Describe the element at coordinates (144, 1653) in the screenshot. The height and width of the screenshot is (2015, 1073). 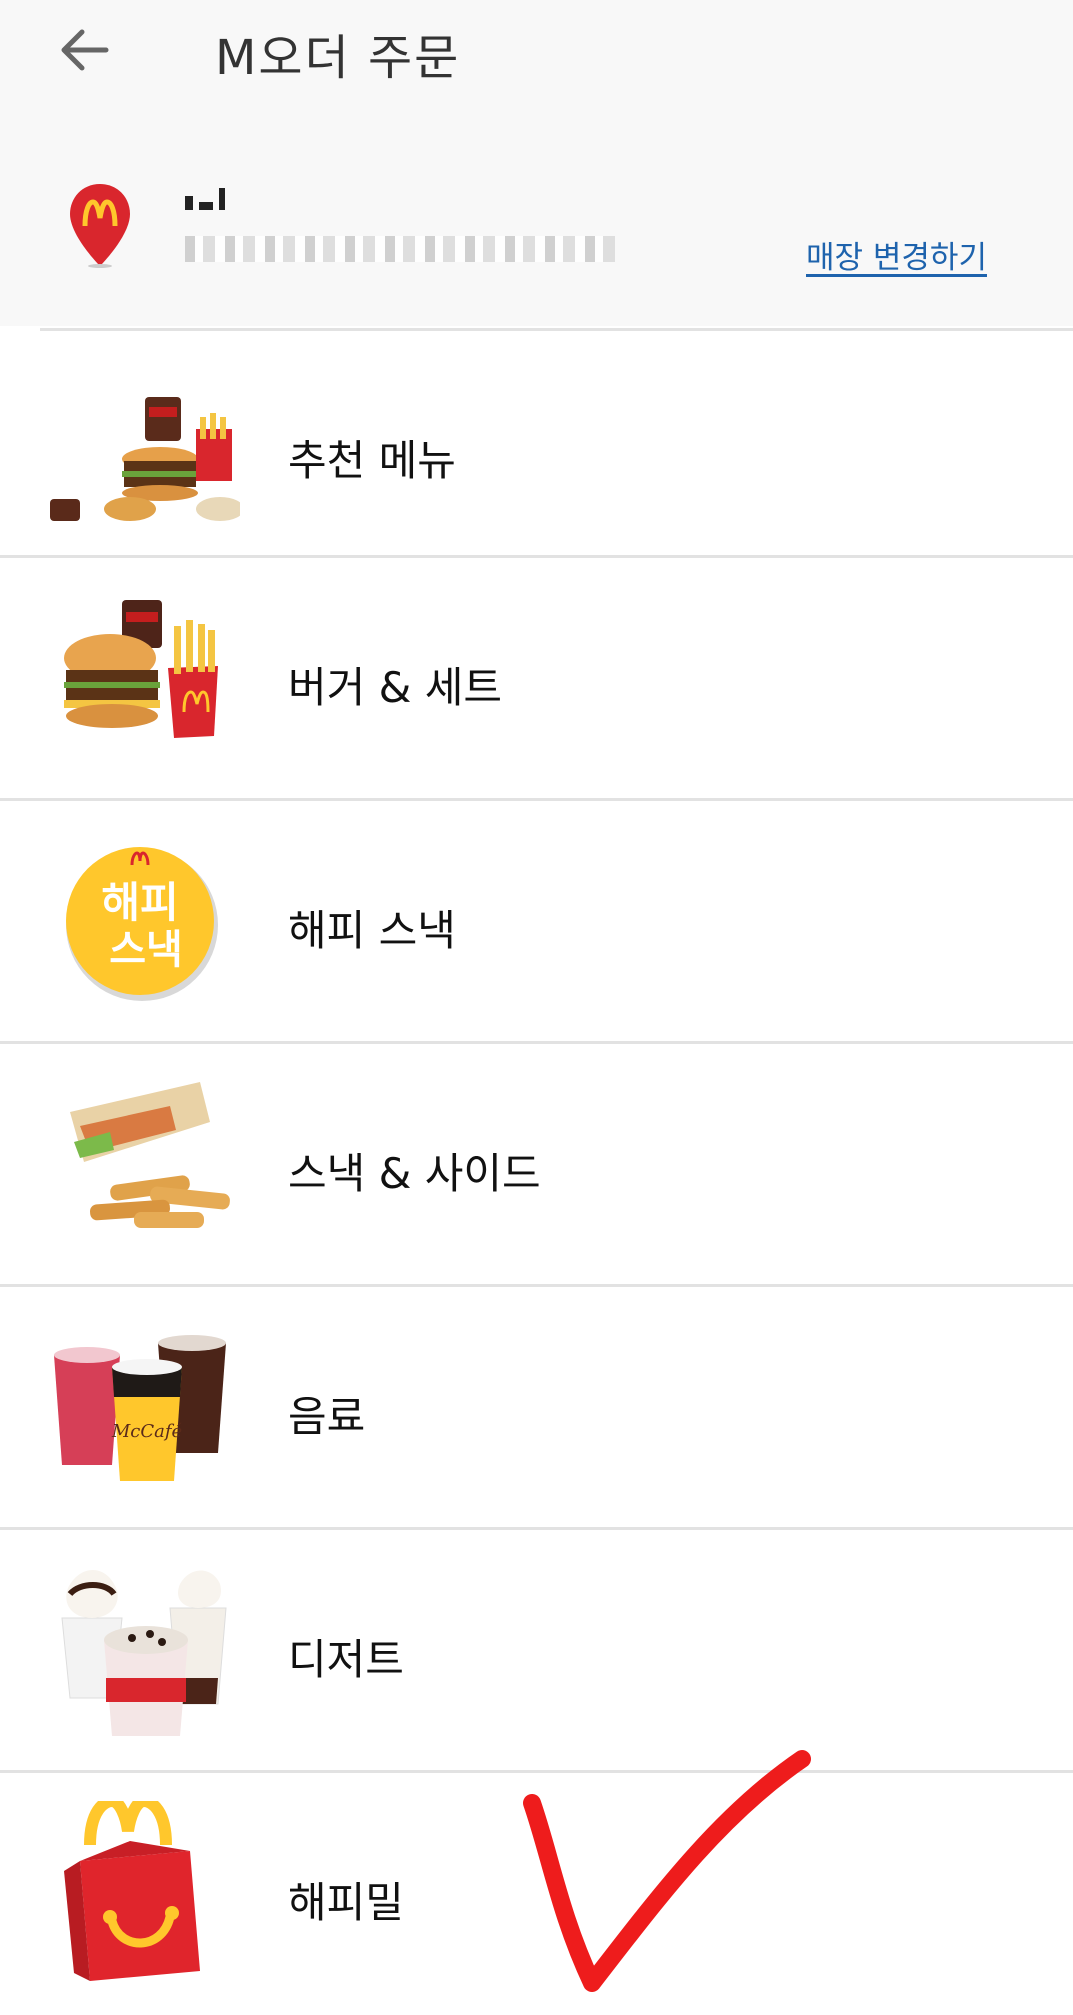
I see `dessert-image` at that location.